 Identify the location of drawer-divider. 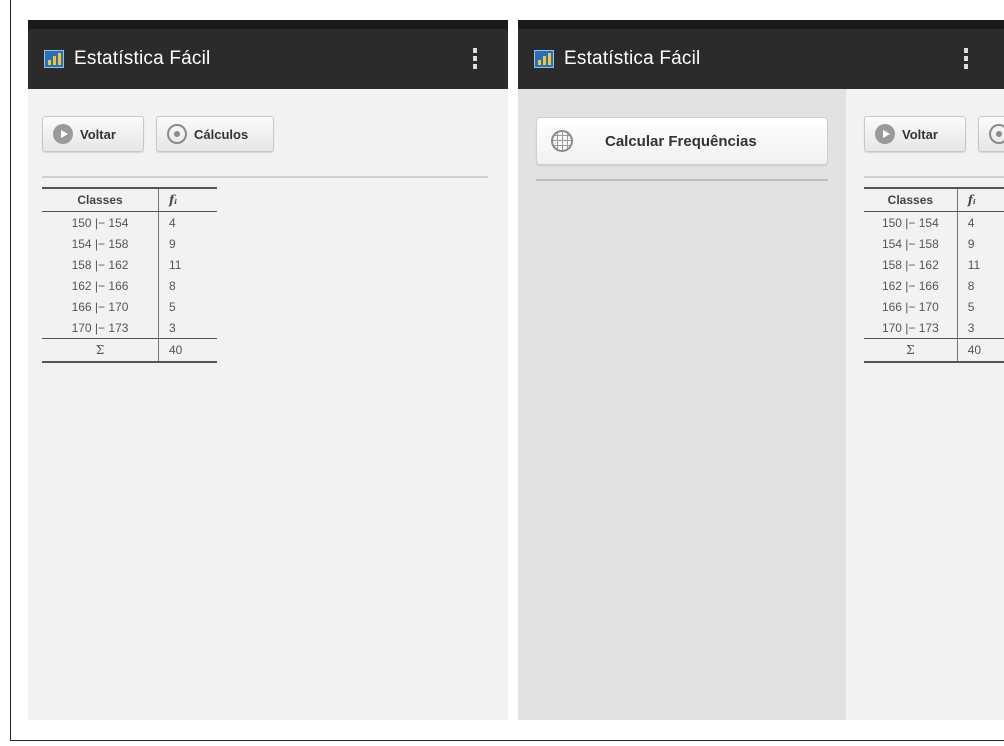
(682, 180).